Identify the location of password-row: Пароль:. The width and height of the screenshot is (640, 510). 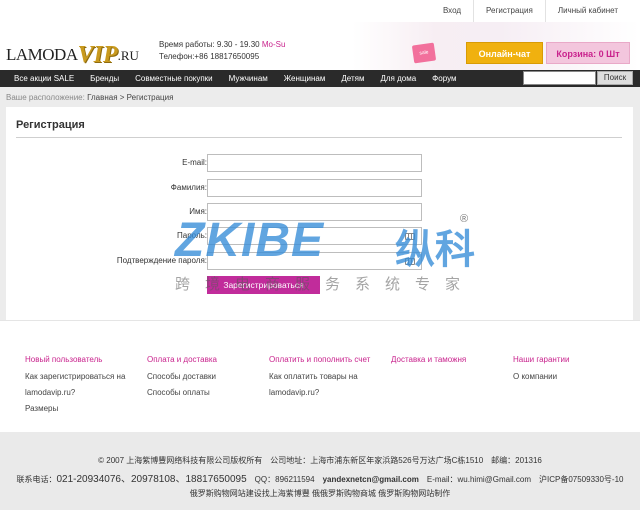
(319, 236).